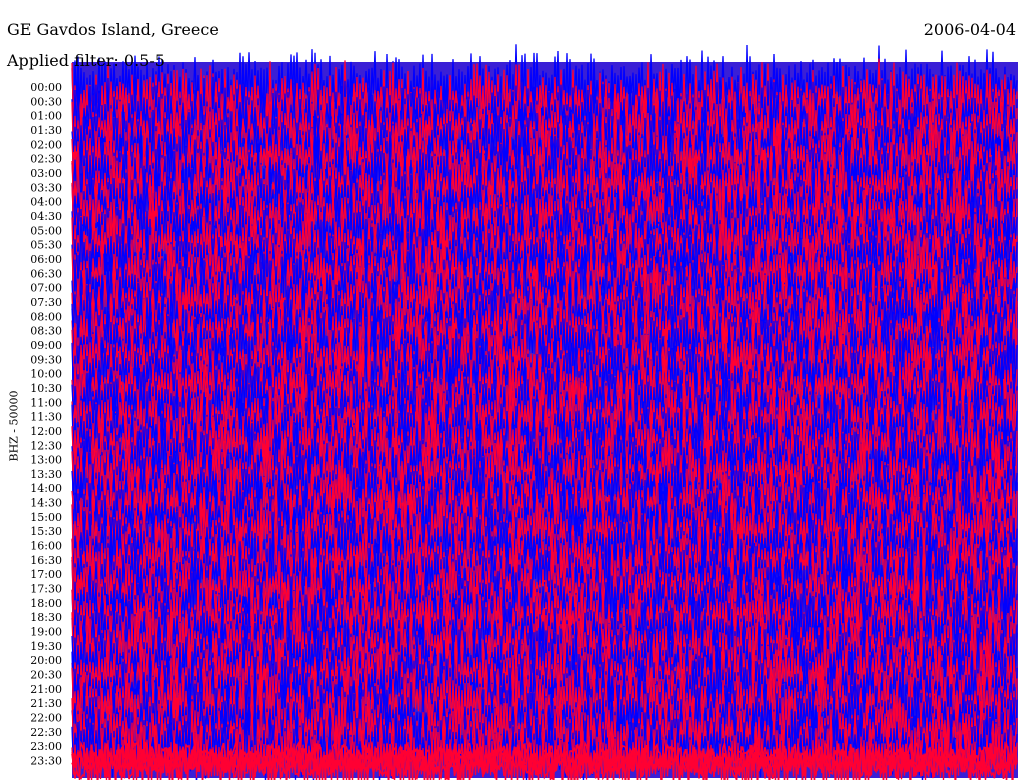 This screenshot has width=1024, height=780. What do you see at coordinates (14, 426) in the screenshot?
I see `y-axis-label: BHZ - 50000` at bounding box center [14, 426].